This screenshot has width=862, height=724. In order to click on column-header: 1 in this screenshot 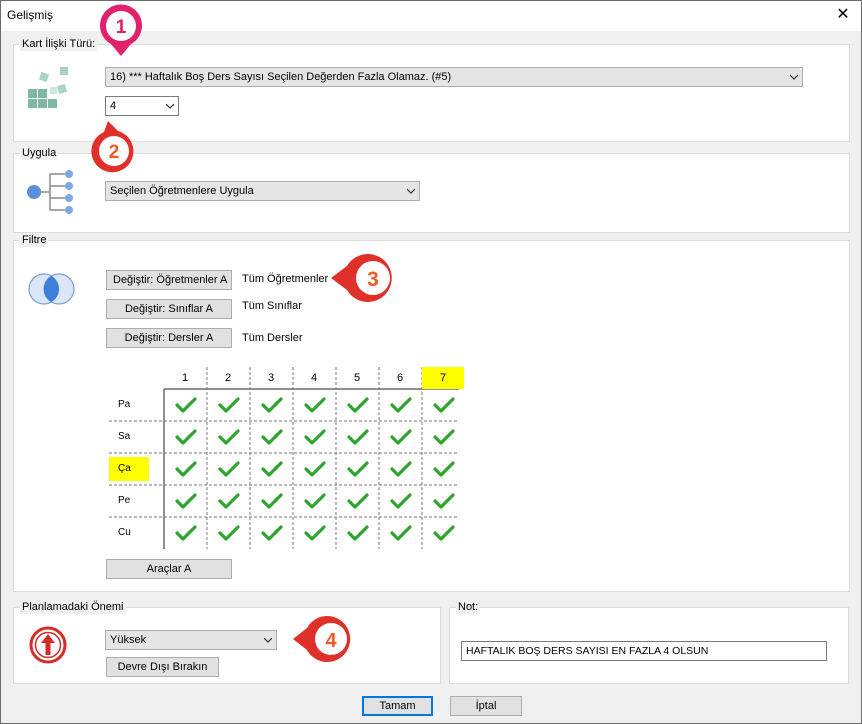, I will do `click(185, 378)`.